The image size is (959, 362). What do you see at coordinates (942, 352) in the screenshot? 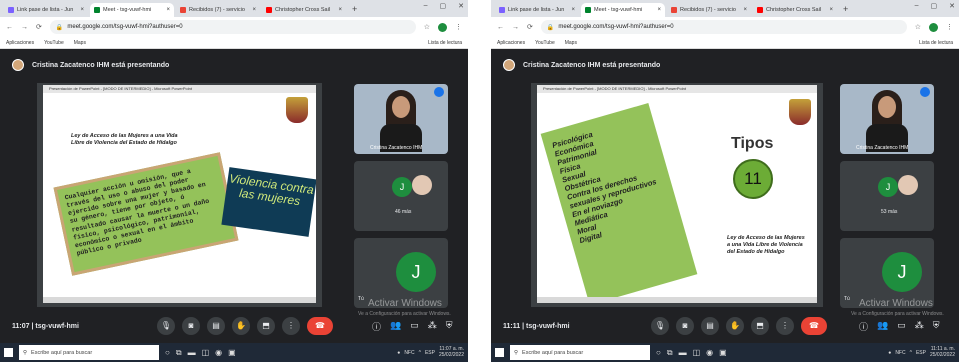
I see `system-clock: 11:11 a. m. 25/02/2022` at bounding box center [942, 352].